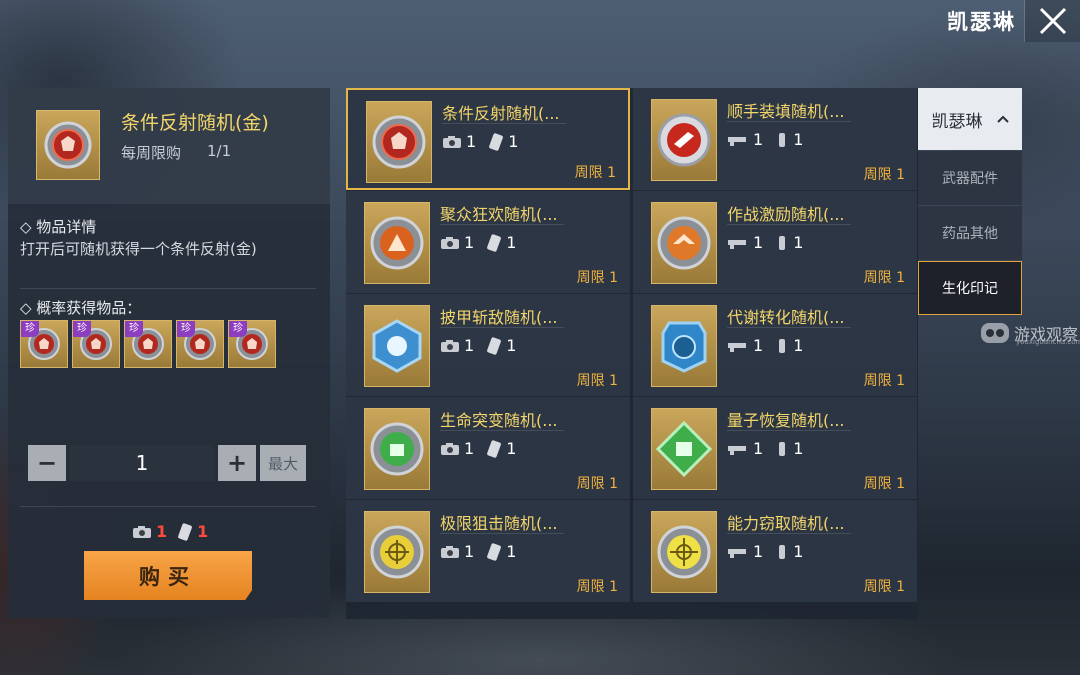  I want to click on max-button: 最大, so click(283, 463).